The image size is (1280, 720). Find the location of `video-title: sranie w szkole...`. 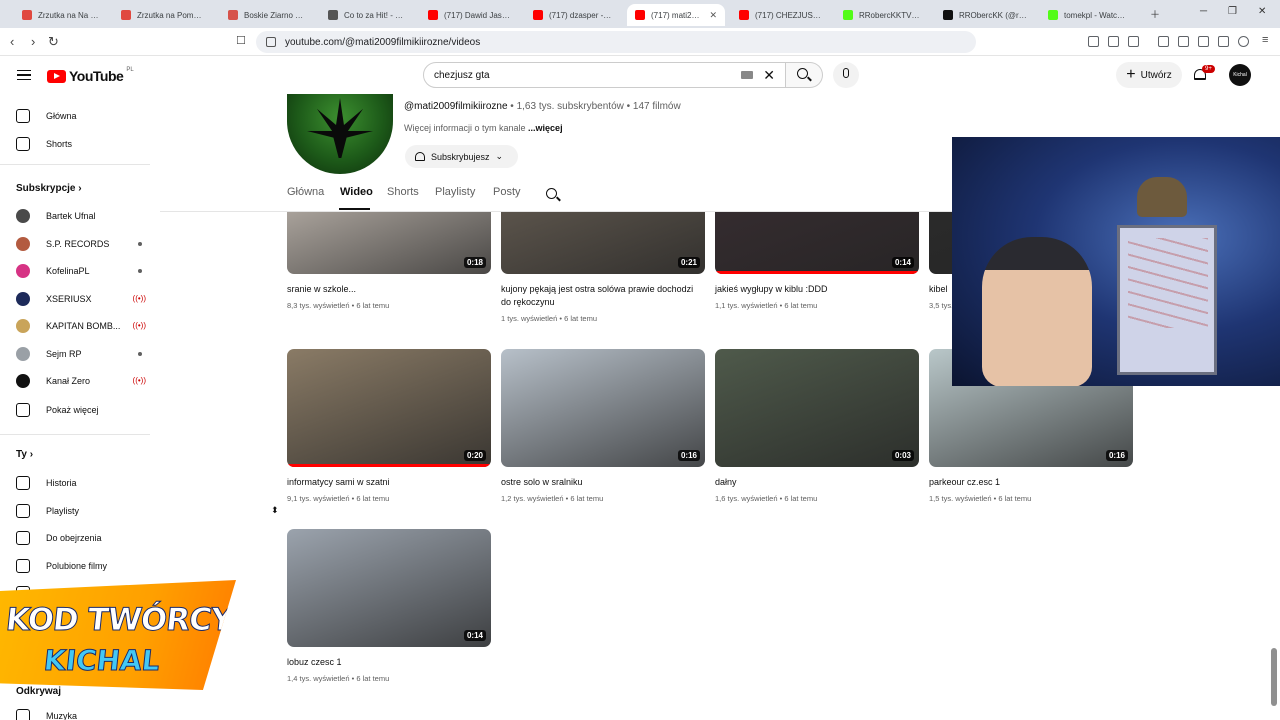

video-title: sranie w szkole... is located at coordinates (387, 289).